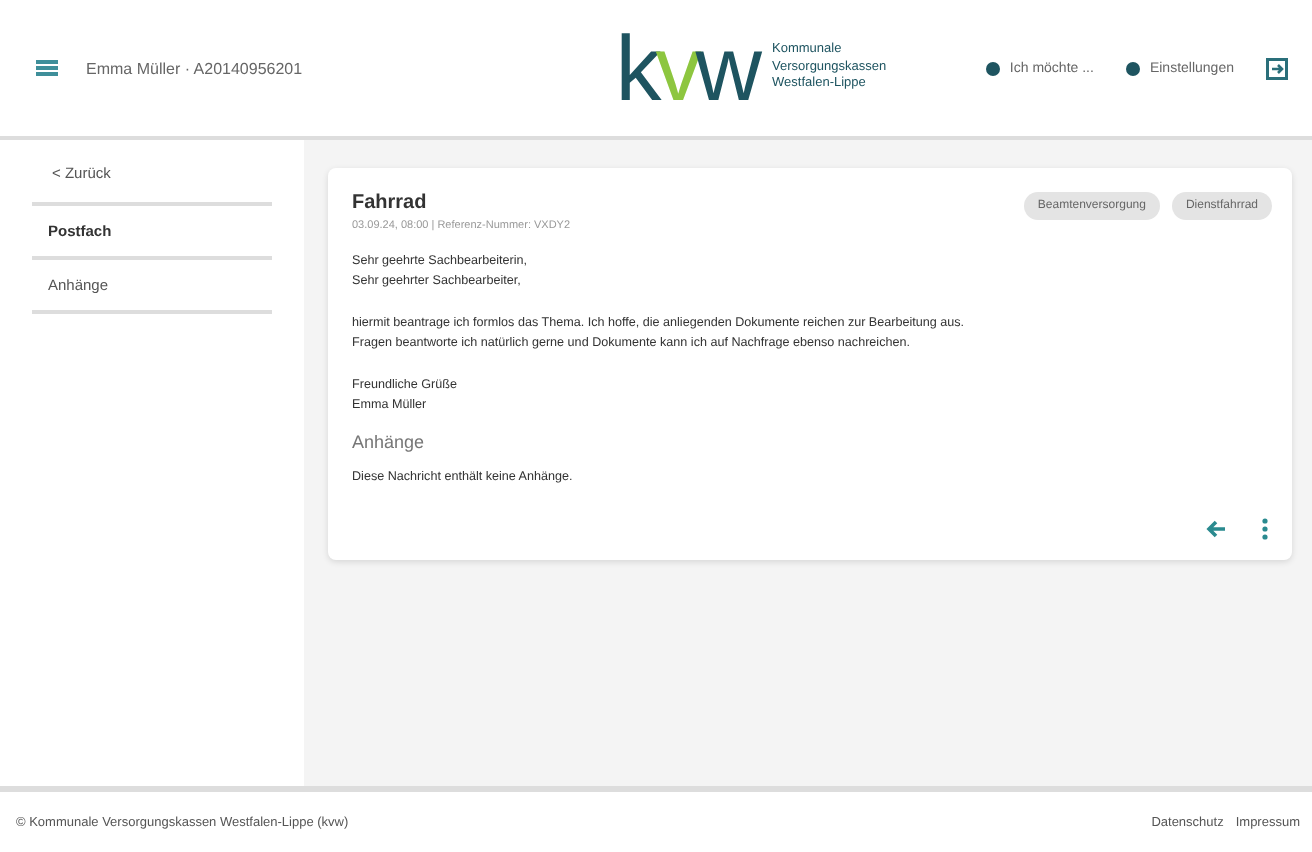 This screenshot has width=1312, height=852. What do you see at coordinates (1276, 68) in the screenshot?
I see `logout-icon` at bounding box center [1276, 68].